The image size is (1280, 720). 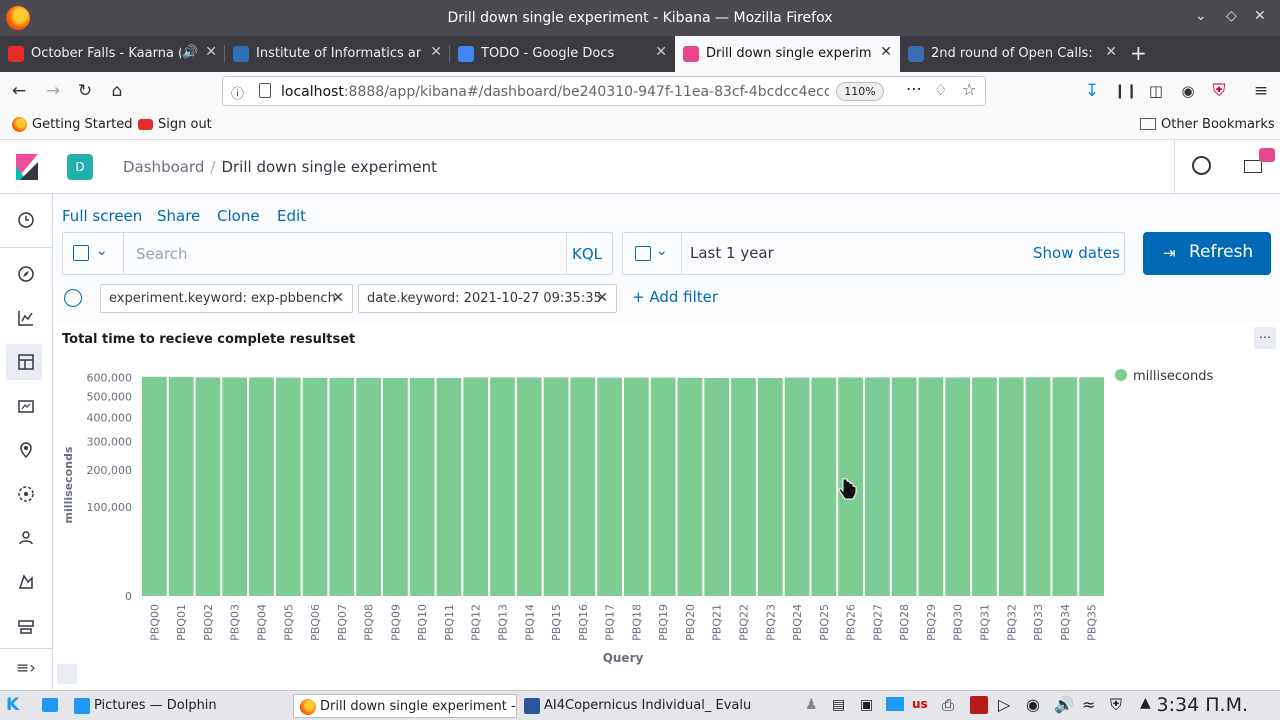 I want to click on x-tick-label: PBQ17, so click(x=610, y=622).